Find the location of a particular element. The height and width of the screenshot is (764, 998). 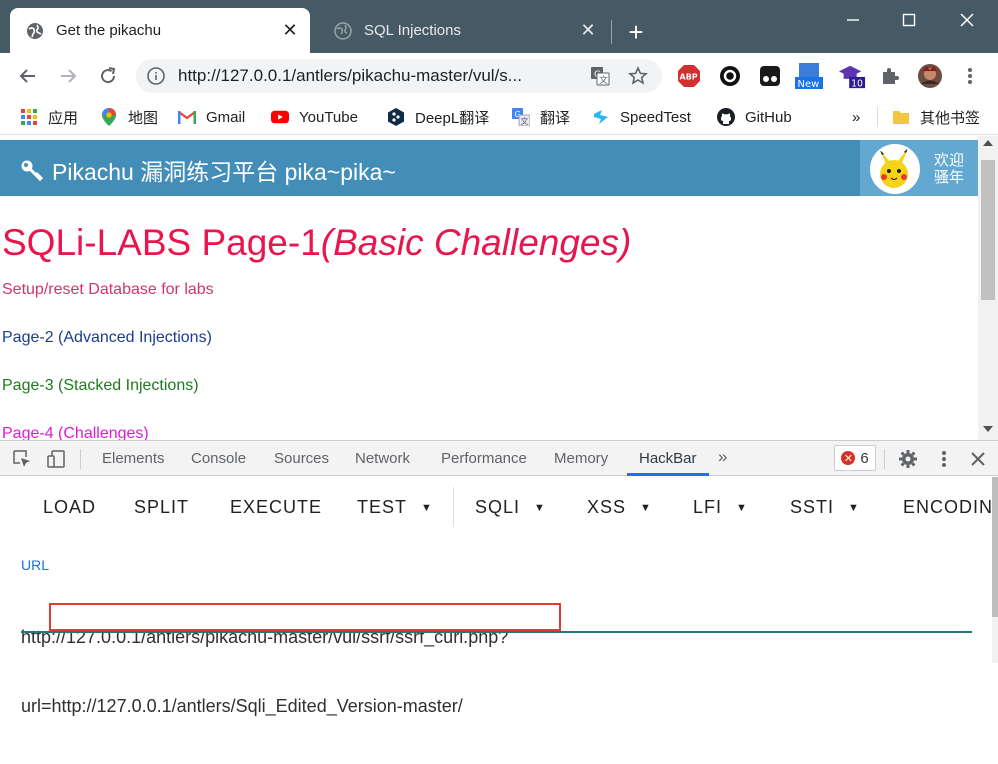

tab-title: Get the pikachu is located at coordinates (109, 30).